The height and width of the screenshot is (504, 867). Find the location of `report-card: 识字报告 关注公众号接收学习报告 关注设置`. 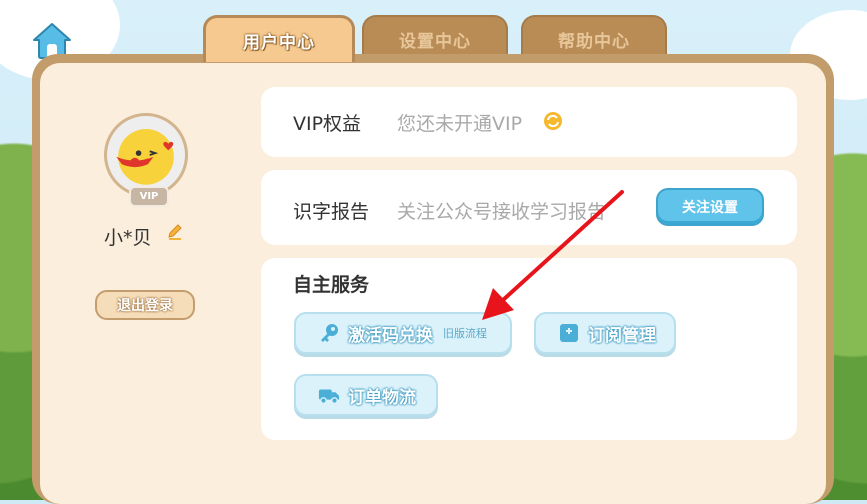

report-card: 识字报告 关注公众号接收学习报告 关注设置 is located at coordinates (529, 207).